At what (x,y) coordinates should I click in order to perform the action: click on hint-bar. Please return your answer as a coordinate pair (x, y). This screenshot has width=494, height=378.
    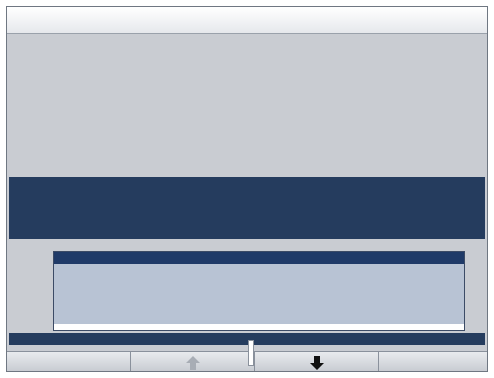
    Looking at the image, I should click on (247, 339).